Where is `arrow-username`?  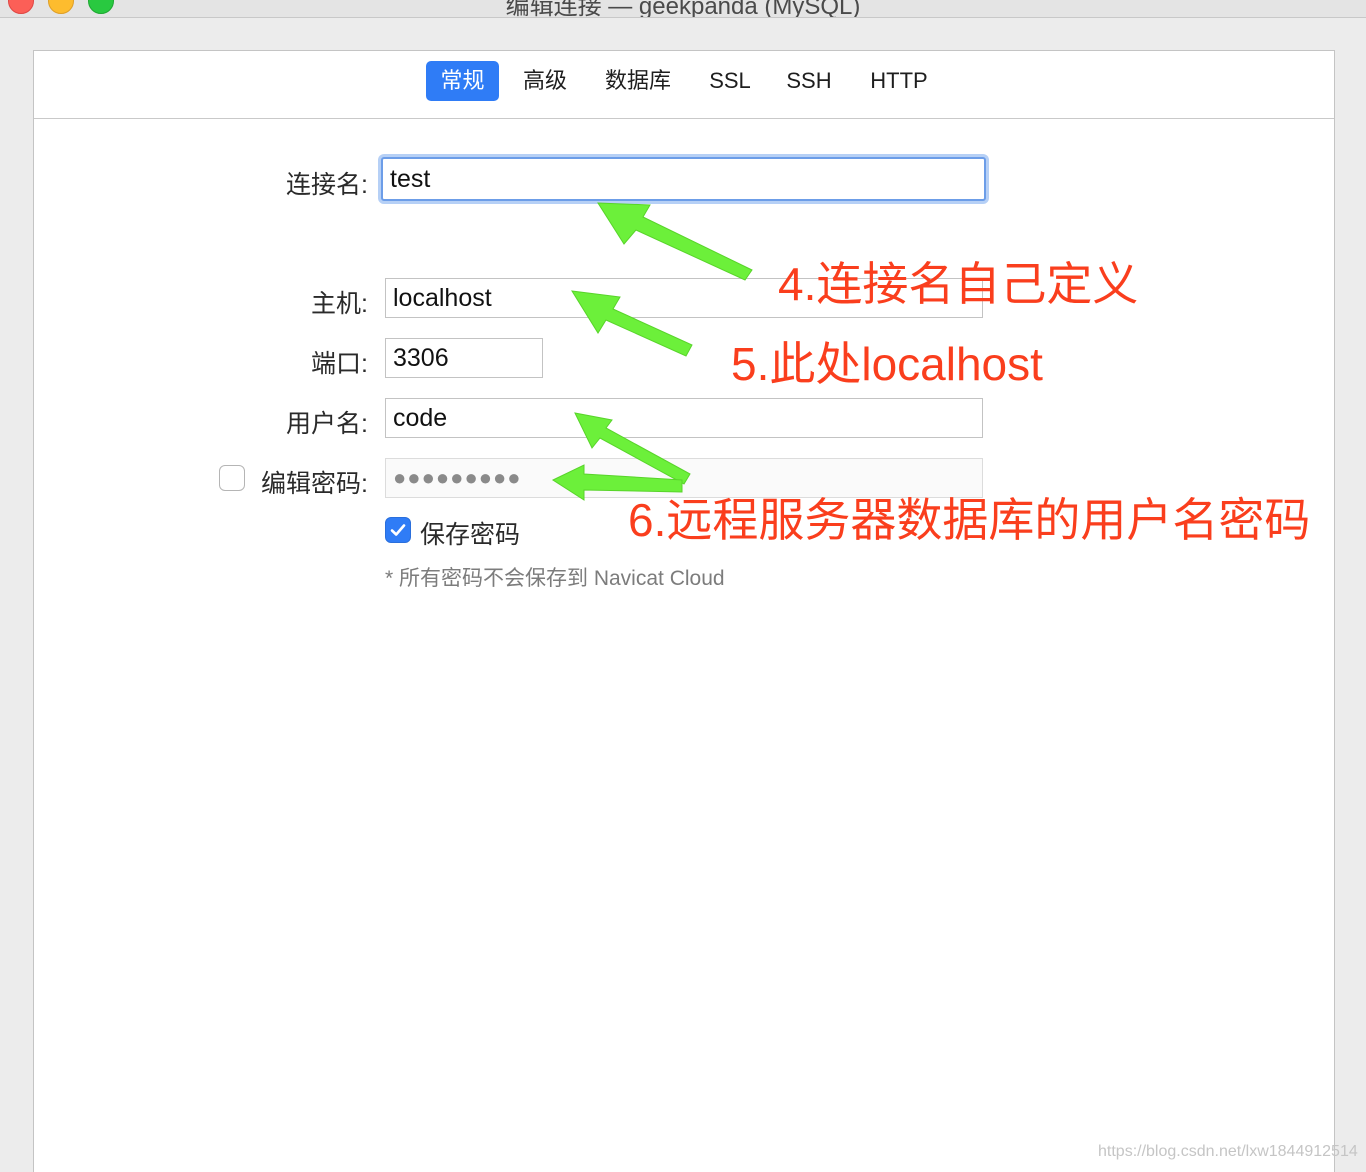 arrow-username is located at coordinates (632, 448).